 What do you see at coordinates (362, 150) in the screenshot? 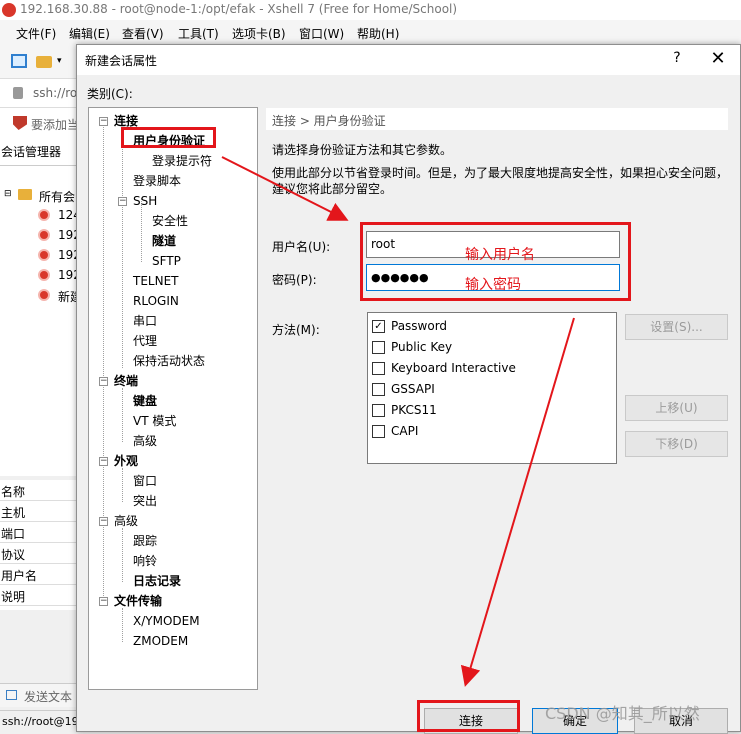
I see `auth-description: 请选择身份验证方法和其它参数。` at bounding box center [362, 150].